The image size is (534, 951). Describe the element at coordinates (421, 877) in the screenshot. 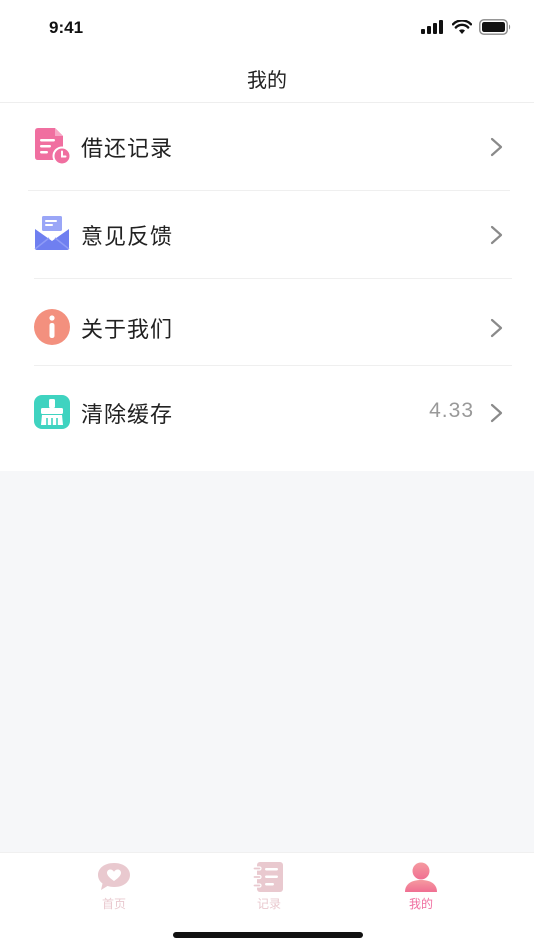

I see `user-profile-icon` at that location.